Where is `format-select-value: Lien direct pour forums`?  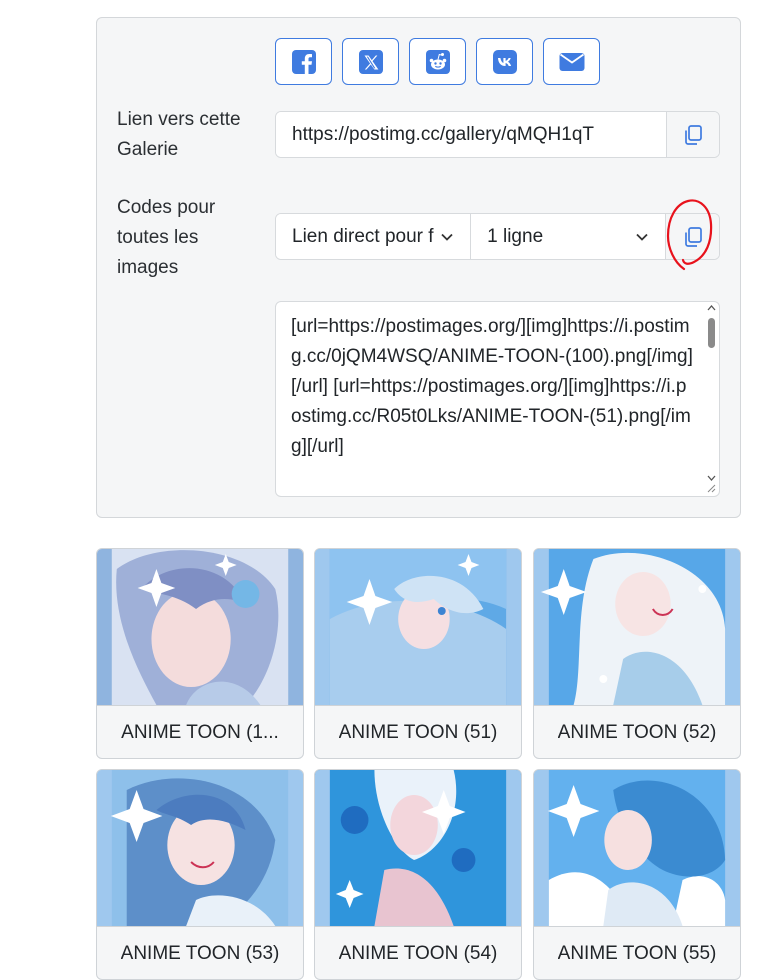 format-select-value: Lien direct pour forums is located at coordinates (363, 236).